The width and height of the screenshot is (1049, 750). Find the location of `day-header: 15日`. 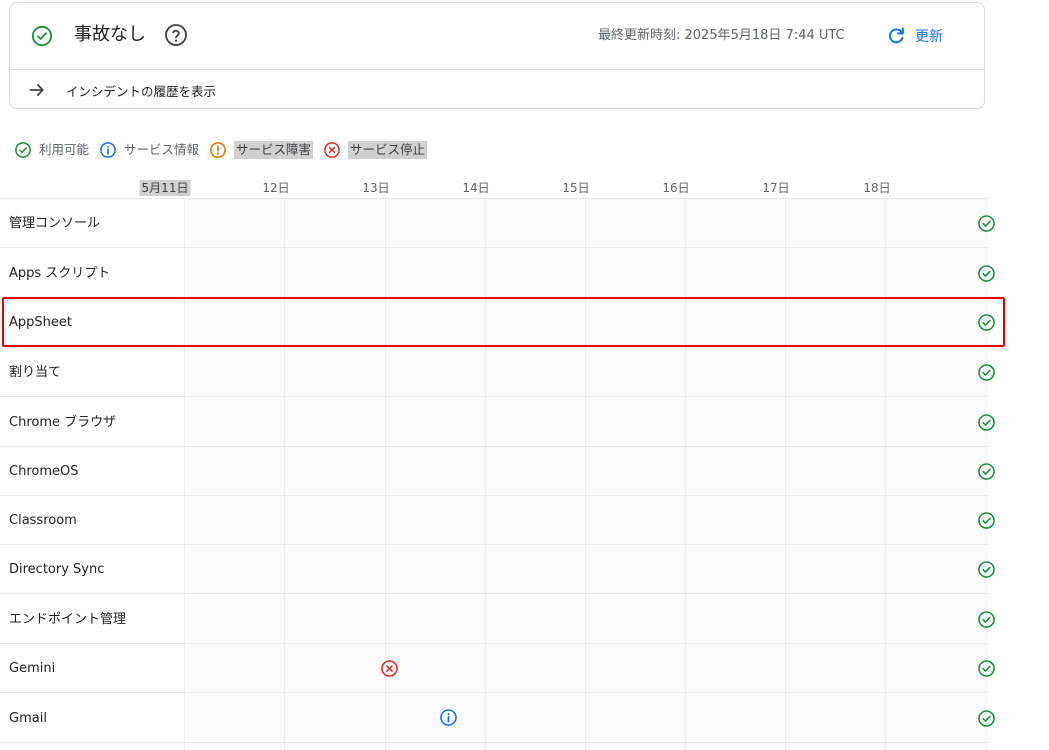

day-header: 15日 is located at coordinates (576, 188).